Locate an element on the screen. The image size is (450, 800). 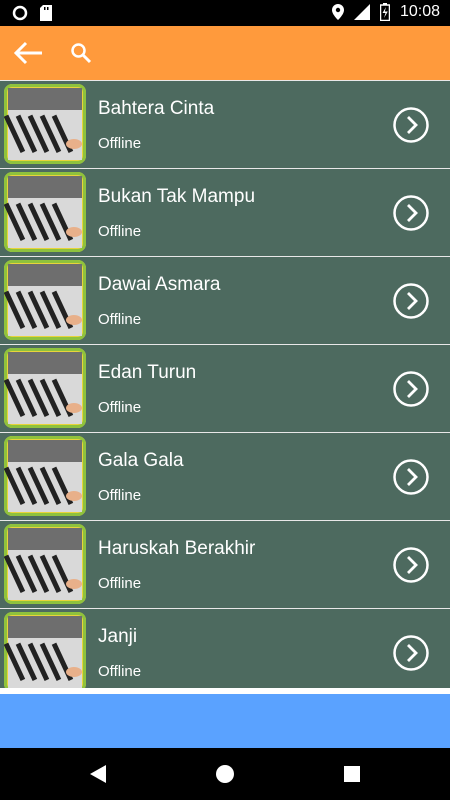
navigation-bar is located at coordinates (225, 774).